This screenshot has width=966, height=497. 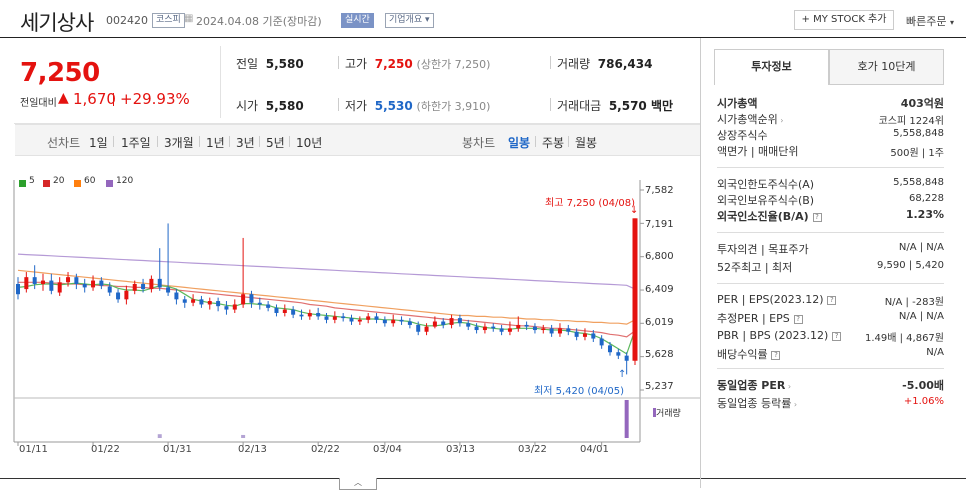 I want to click on y-tick: 6,800, so click(x=659, y=256).